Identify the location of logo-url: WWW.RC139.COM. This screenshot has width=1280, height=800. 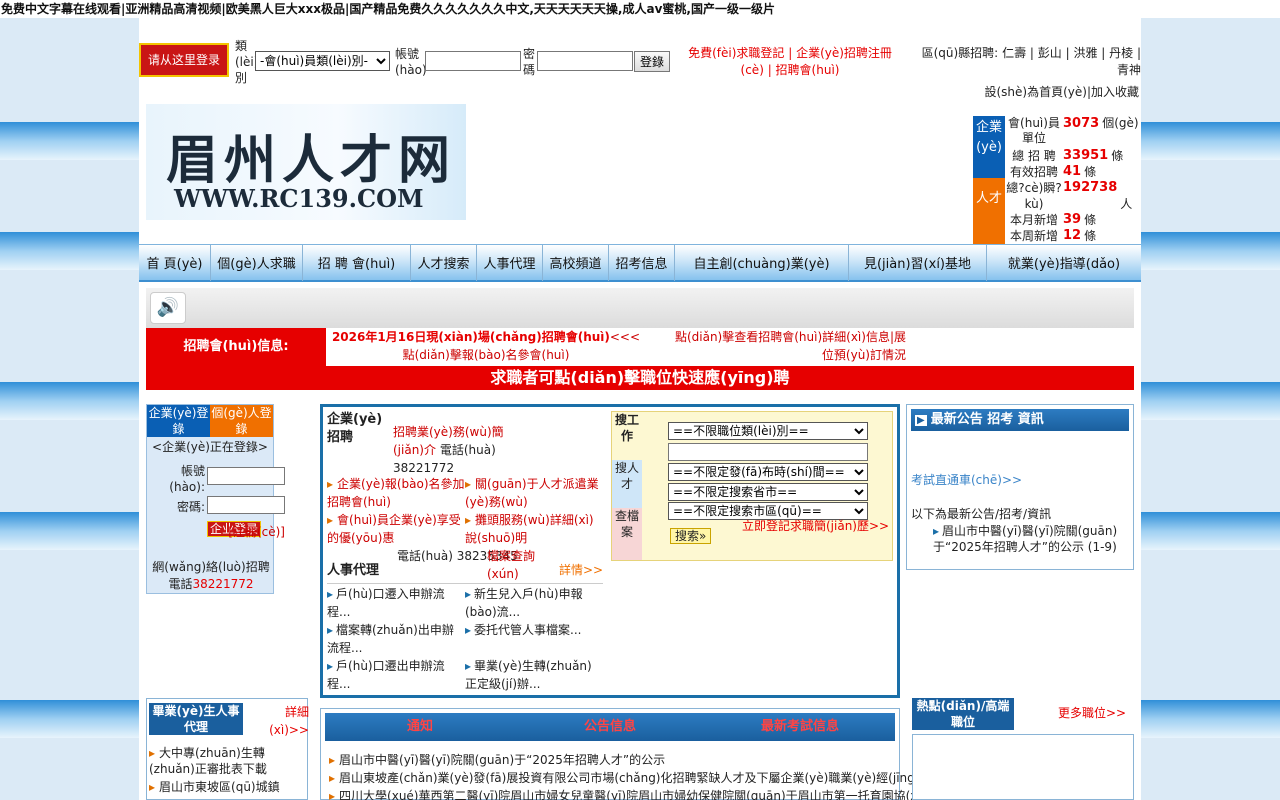
(299, 198).